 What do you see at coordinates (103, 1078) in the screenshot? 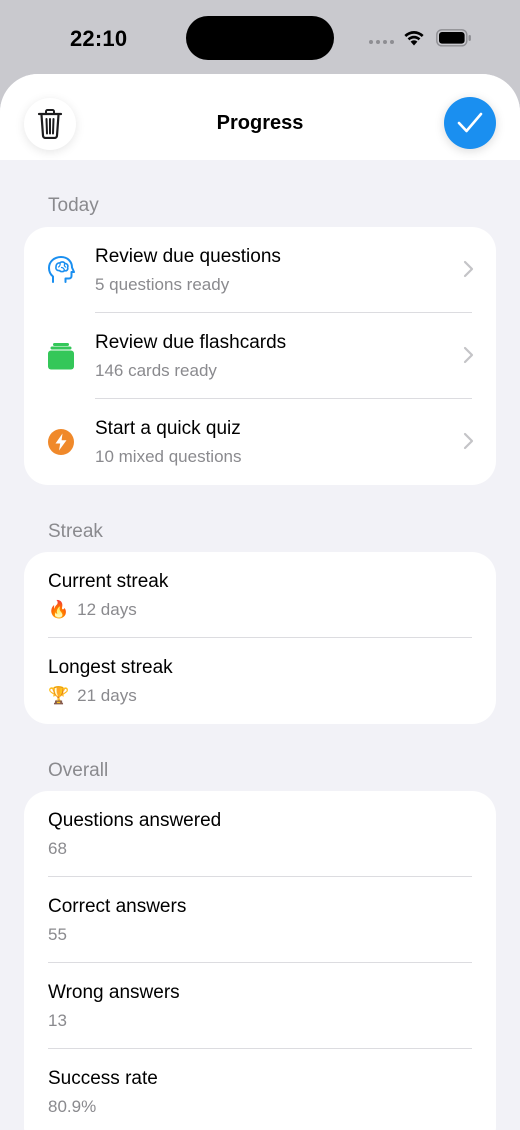
I see `row-title: Success rate` at bounding box center [103, 1078].